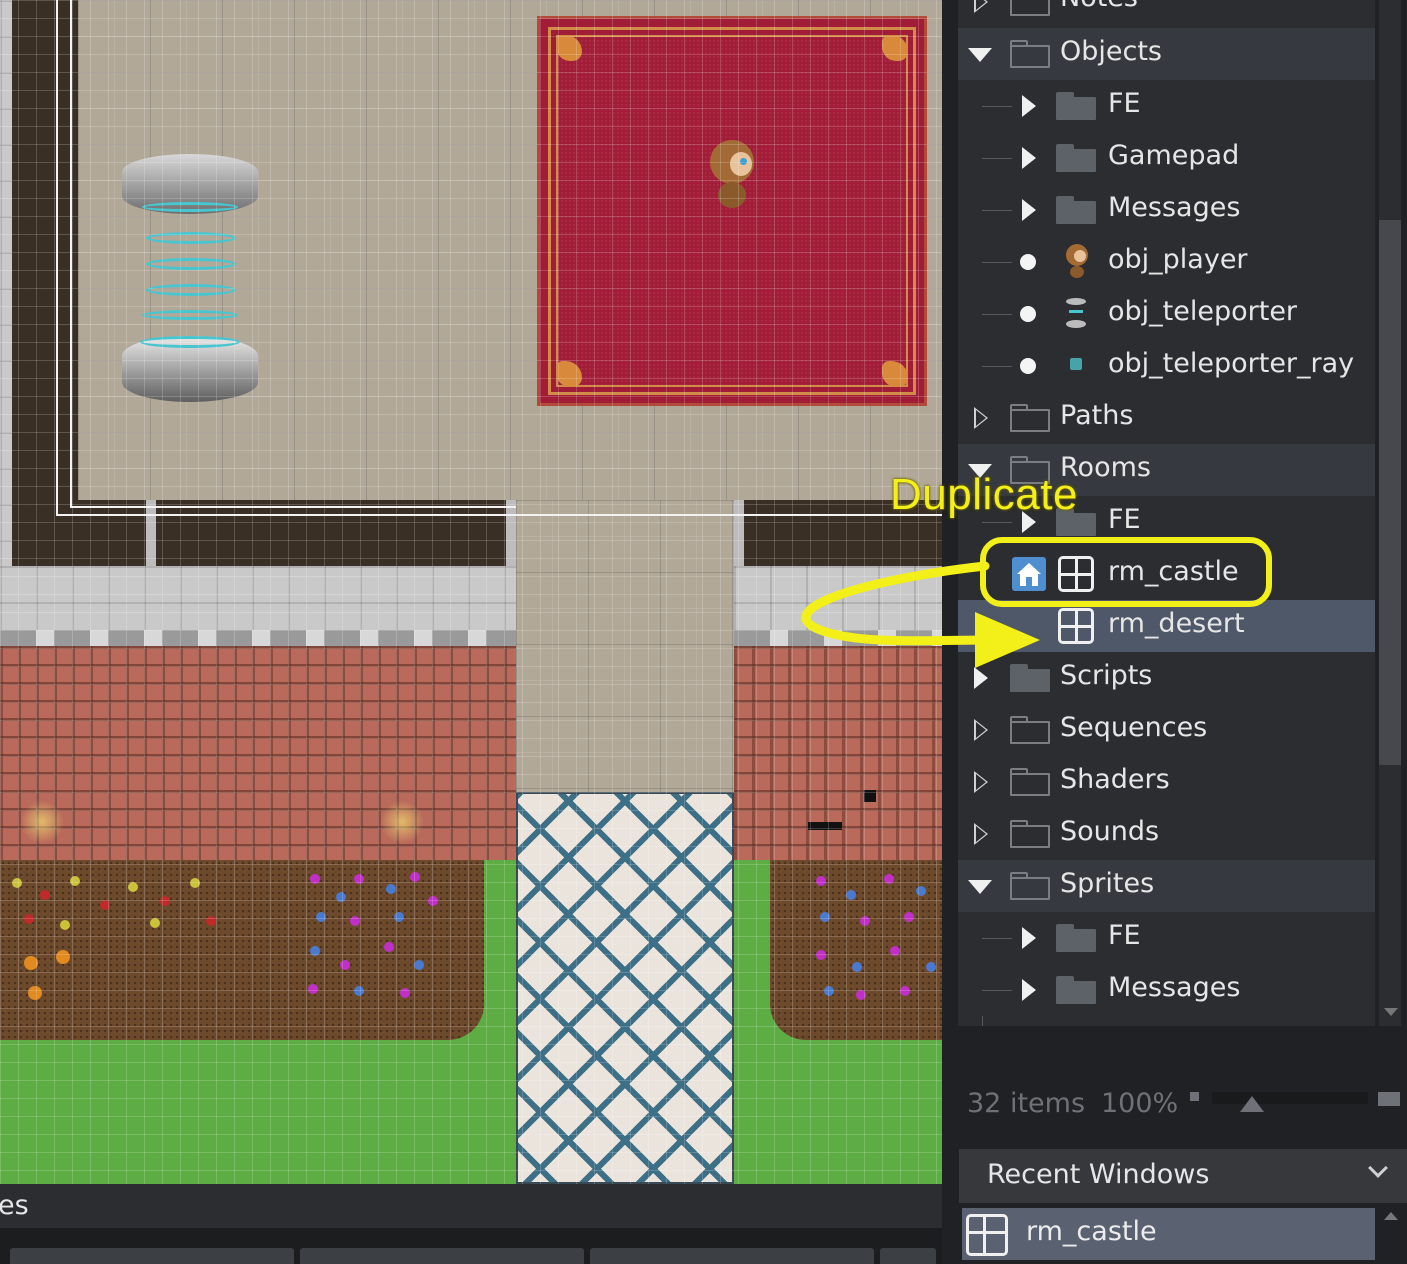  Describe the element at coordinates (1166, 54) in the screenshot. I see `tree-group-objects: Objects` at that location.